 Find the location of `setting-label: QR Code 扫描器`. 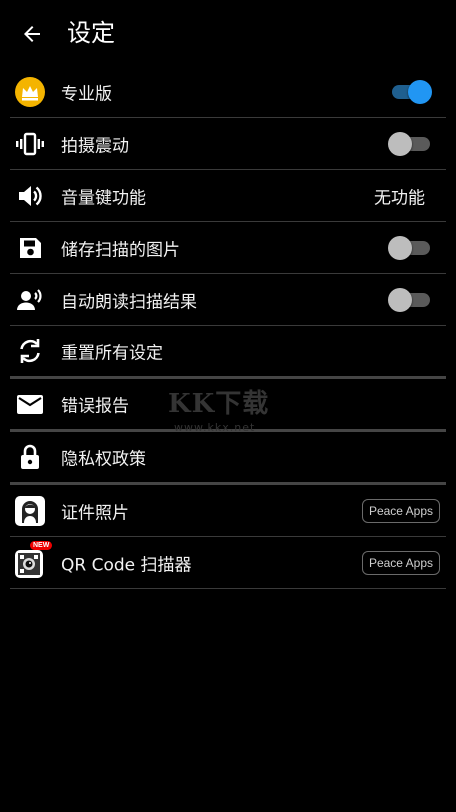

setting-label: QR Code 扫描器 is located at coordinates (126, 565).